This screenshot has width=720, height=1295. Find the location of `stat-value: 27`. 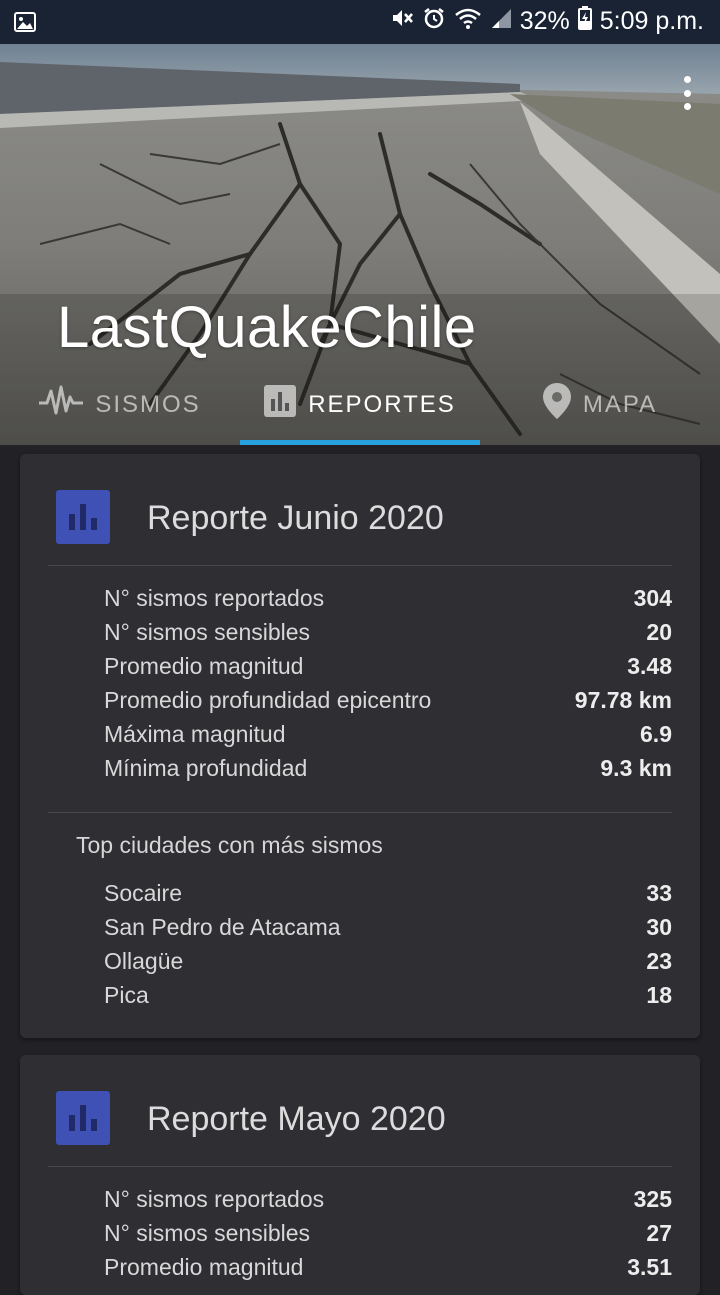

stat-value: 27 is located at coordinates (659, 1233).